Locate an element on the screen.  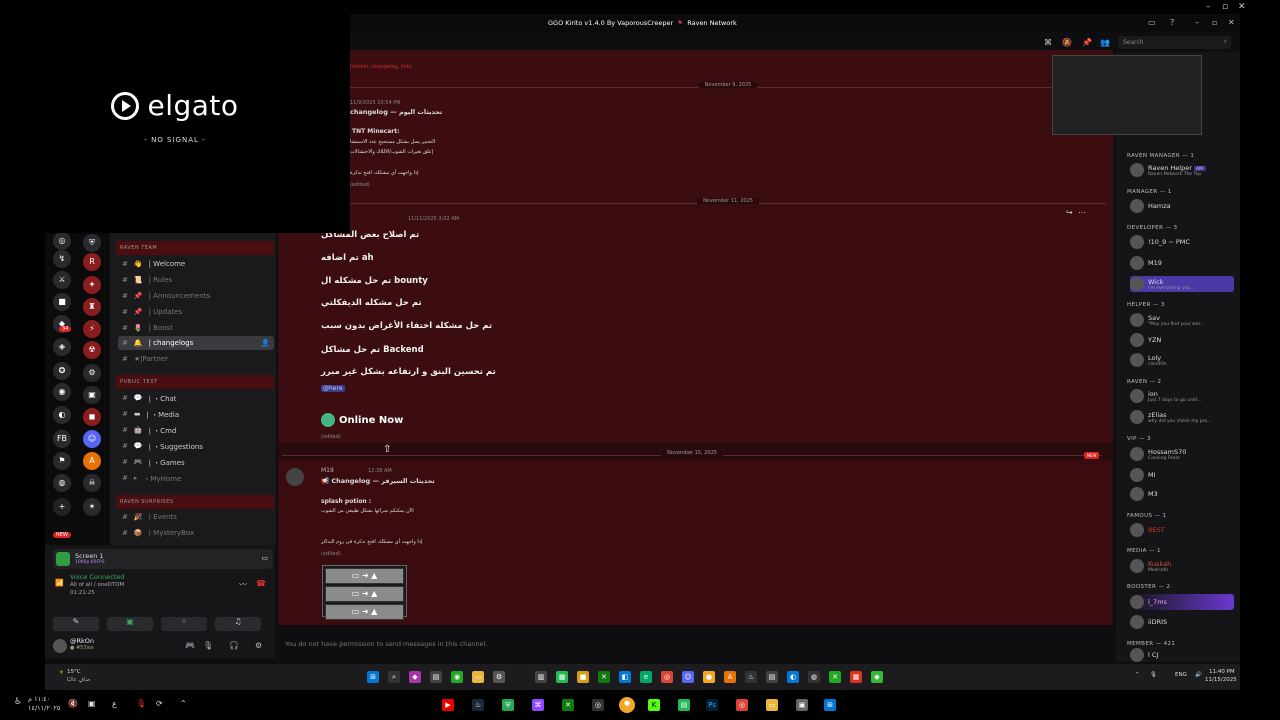
clock-date: 11/15/2025 is located at coordinates (1221, 680).